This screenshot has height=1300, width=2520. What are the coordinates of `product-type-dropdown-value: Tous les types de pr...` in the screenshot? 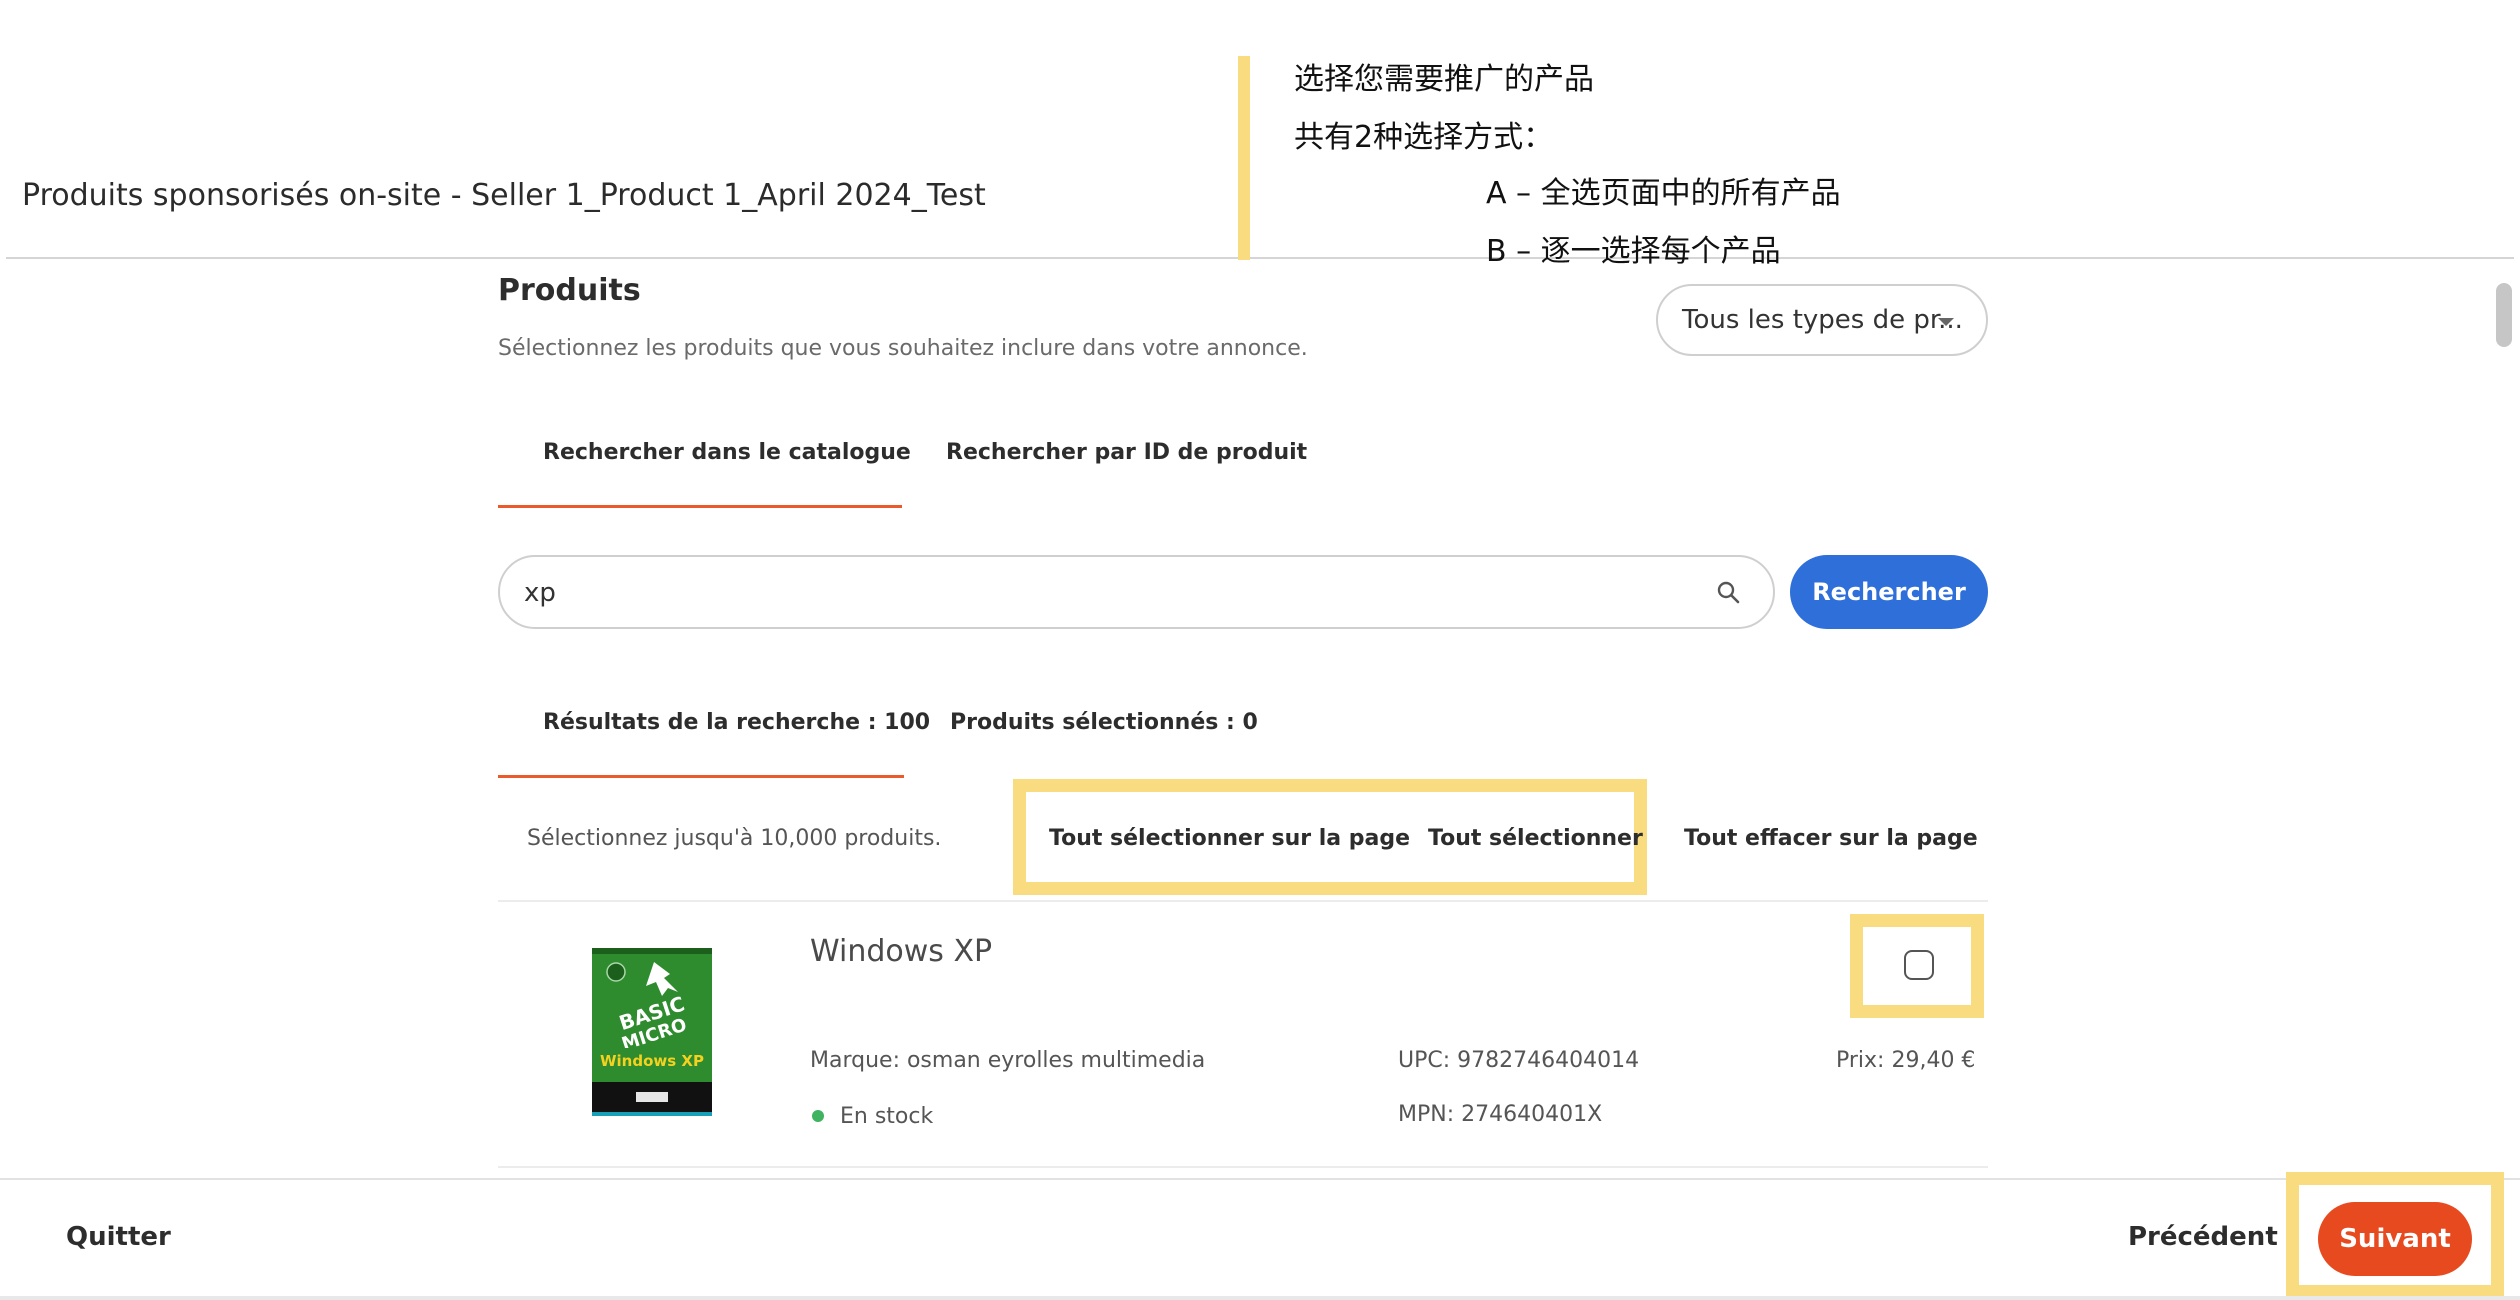 It's located at (1822, 320).